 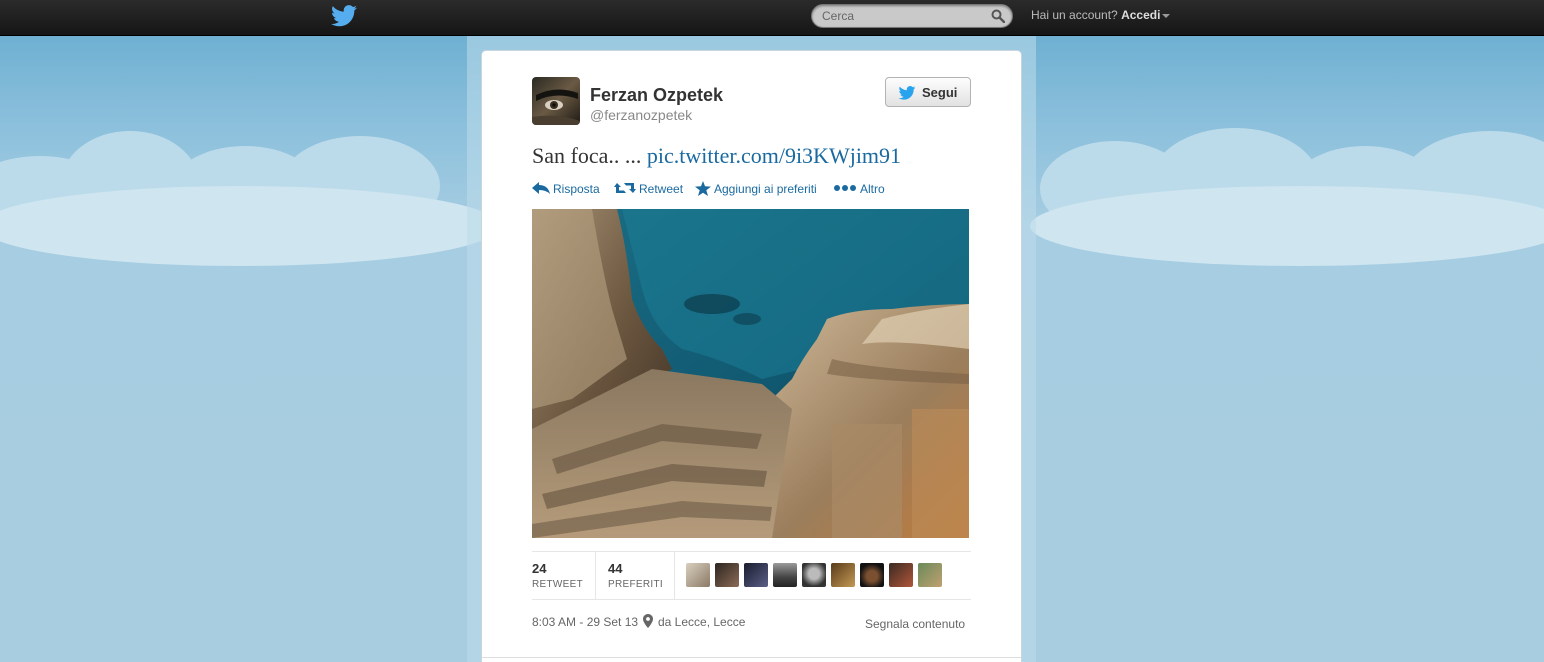 I want to click on more-dots-icon, so click(x=845, y=188).